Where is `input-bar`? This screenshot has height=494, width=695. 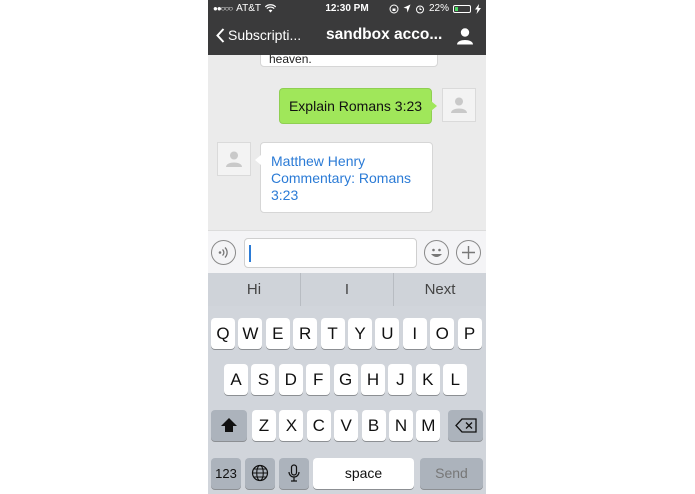
input-bar is located at coordinates (347, 251).